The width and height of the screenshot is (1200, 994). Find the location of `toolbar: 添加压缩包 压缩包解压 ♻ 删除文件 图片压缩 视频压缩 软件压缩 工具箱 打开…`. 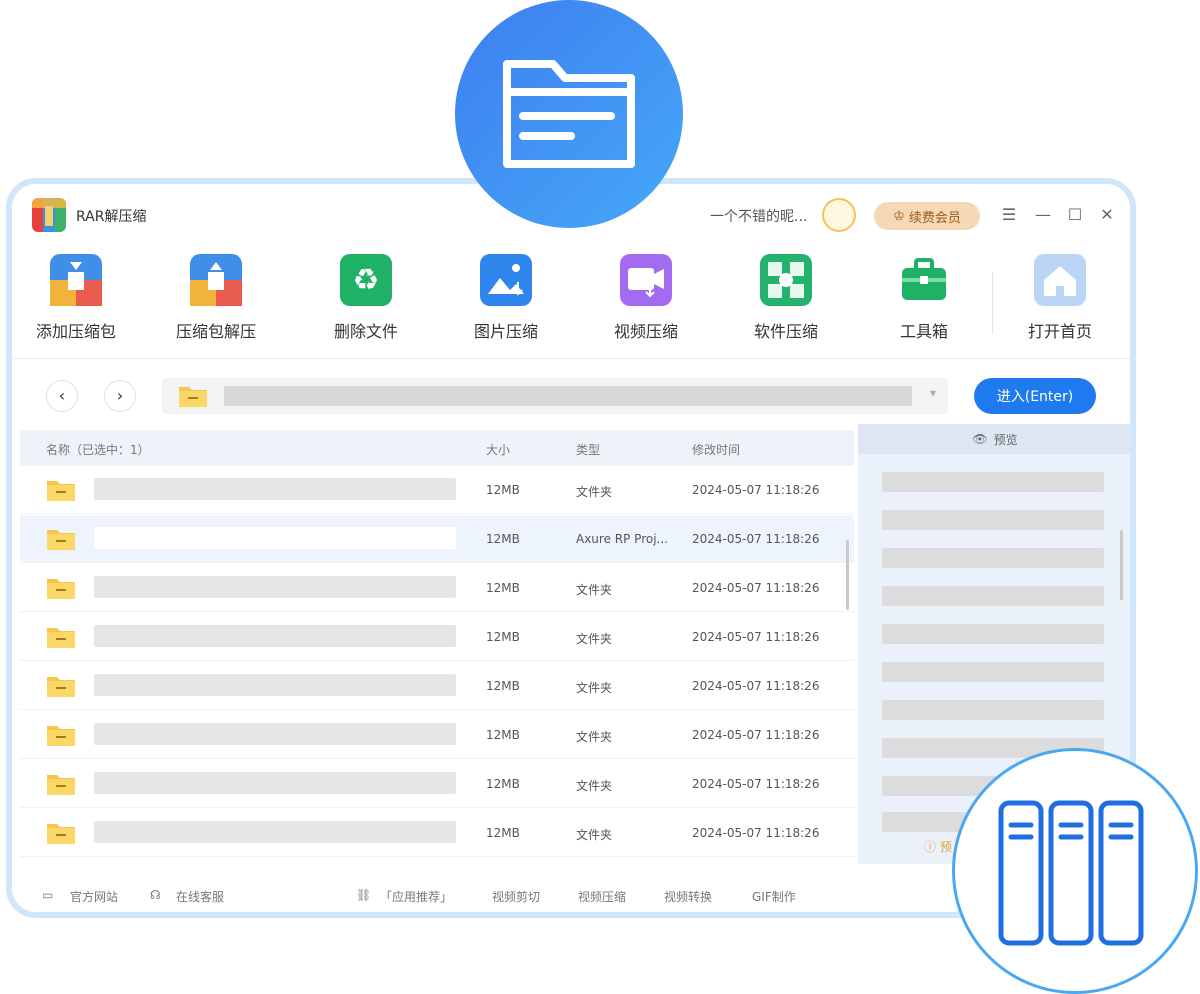

toolbar: 添加压缩包 压缩包解压 ♻ 删除文件 图片压缩 视频压缩 软件压缩 工具箱 打开… is located at coordinates (571, 304).